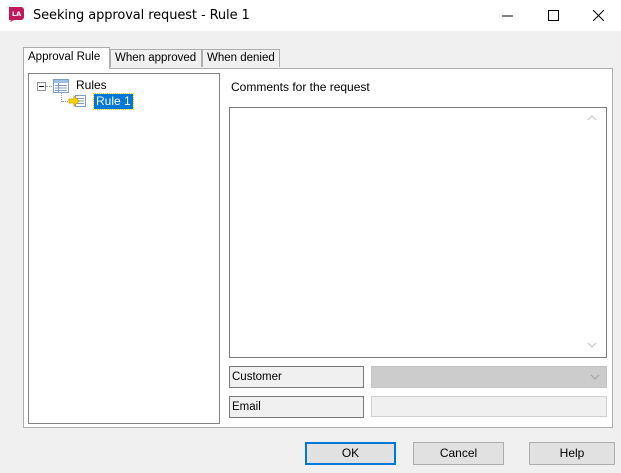 The height and width of the screenshot is (473, 621). What do you see at coordinates (49, 86) in the screenshot?
I see `tree-connector` at bounding box center [49, 86].